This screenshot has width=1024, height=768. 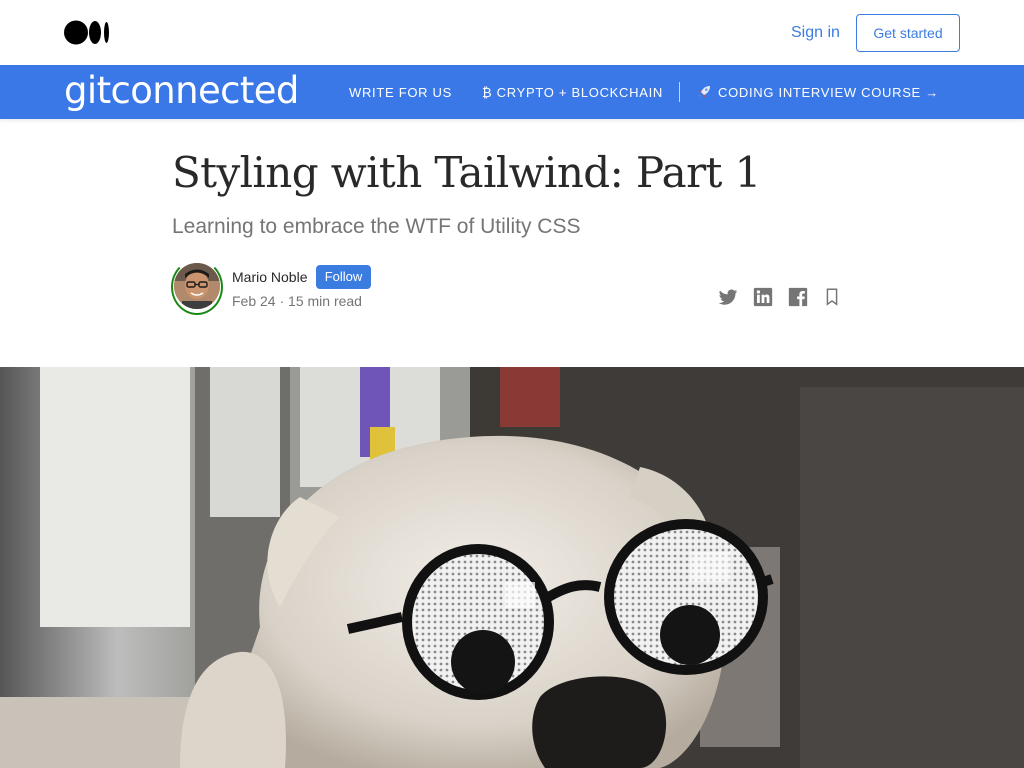 I want to click on nav-write-for-us: WRITE FOR US, so click(x=400, y=92).